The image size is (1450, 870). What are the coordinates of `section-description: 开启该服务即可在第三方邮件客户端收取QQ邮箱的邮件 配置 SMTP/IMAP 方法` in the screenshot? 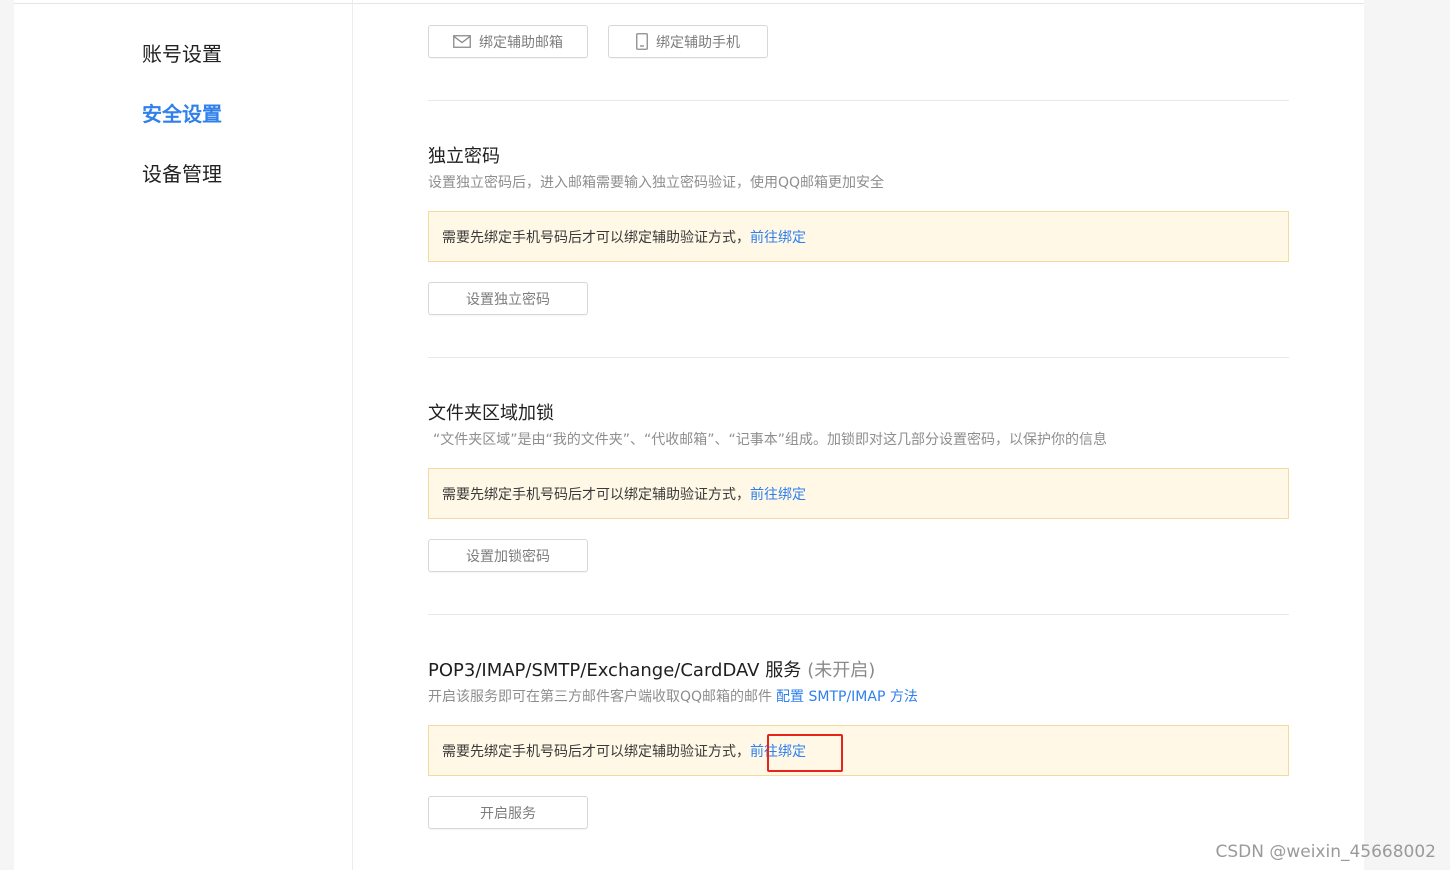 It's located at (673, 696).